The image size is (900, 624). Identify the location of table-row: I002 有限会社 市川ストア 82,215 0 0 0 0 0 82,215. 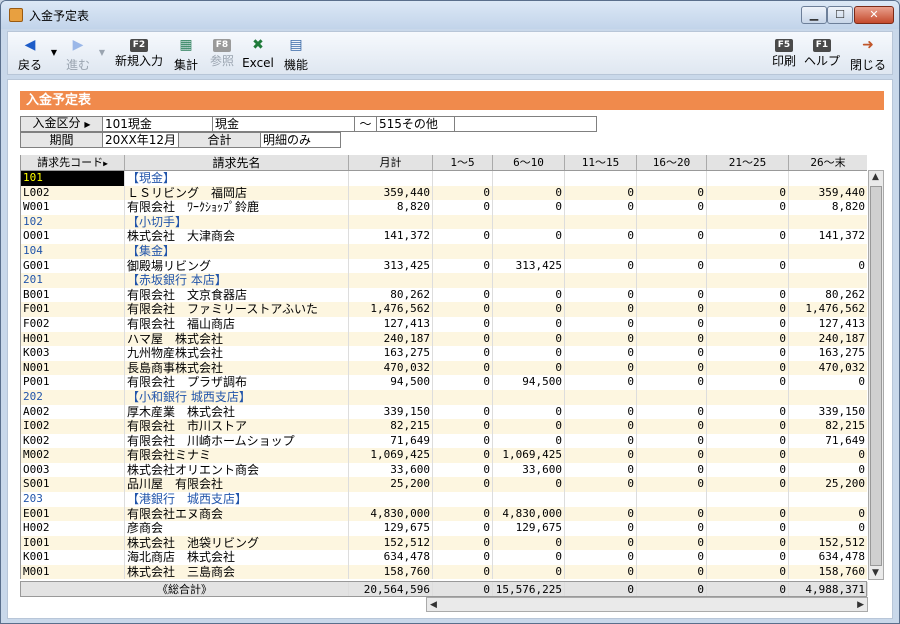
(444, 426).